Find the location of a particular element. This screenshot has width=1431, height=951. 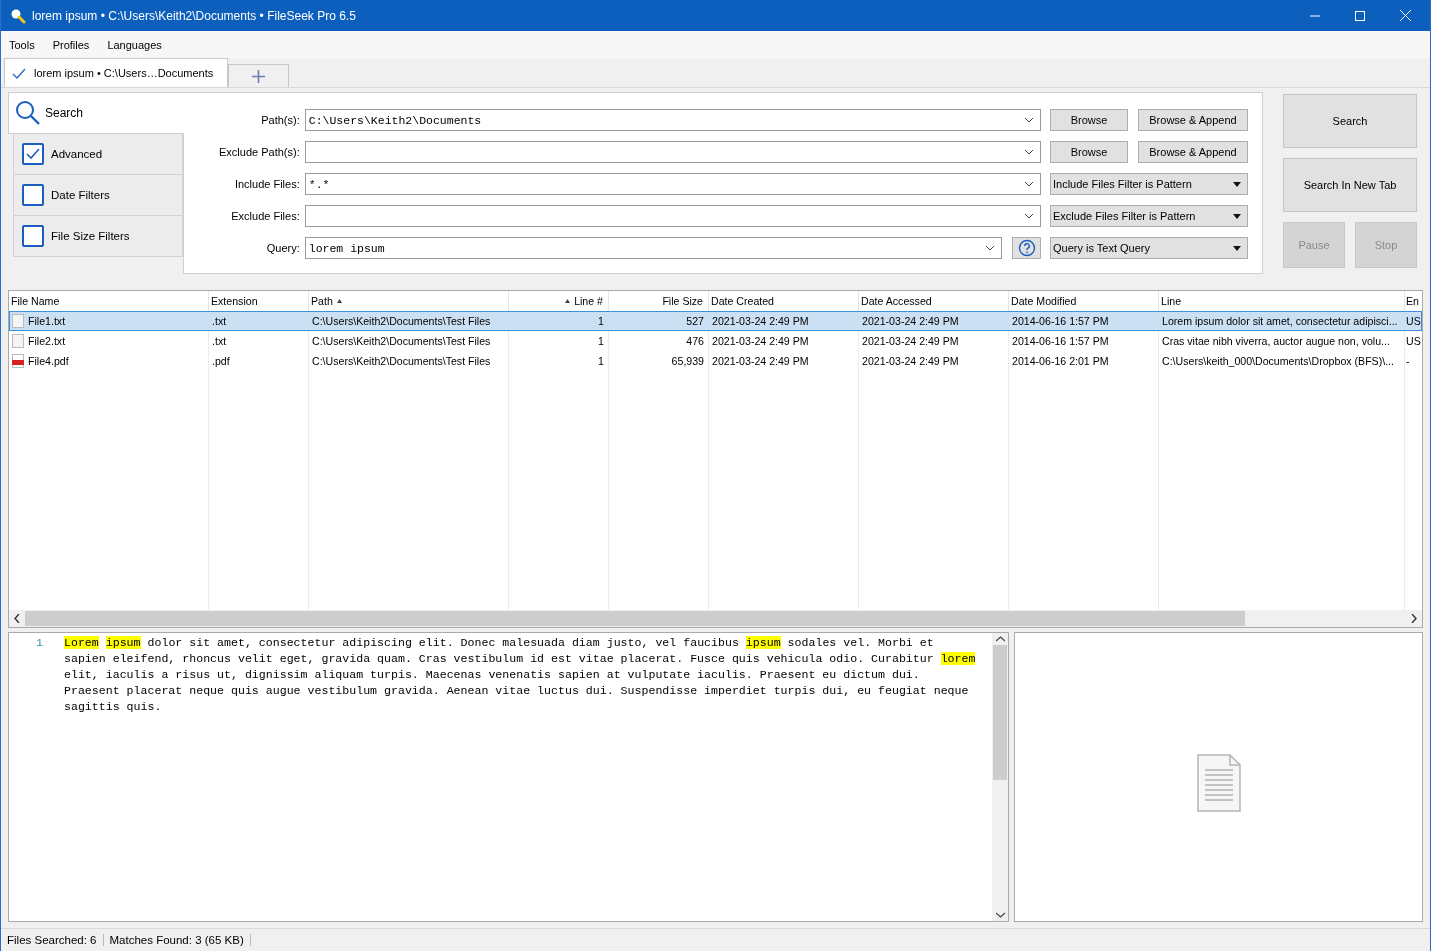

preview-text-line: sagittis quis. is located at coordinates (113, 707).